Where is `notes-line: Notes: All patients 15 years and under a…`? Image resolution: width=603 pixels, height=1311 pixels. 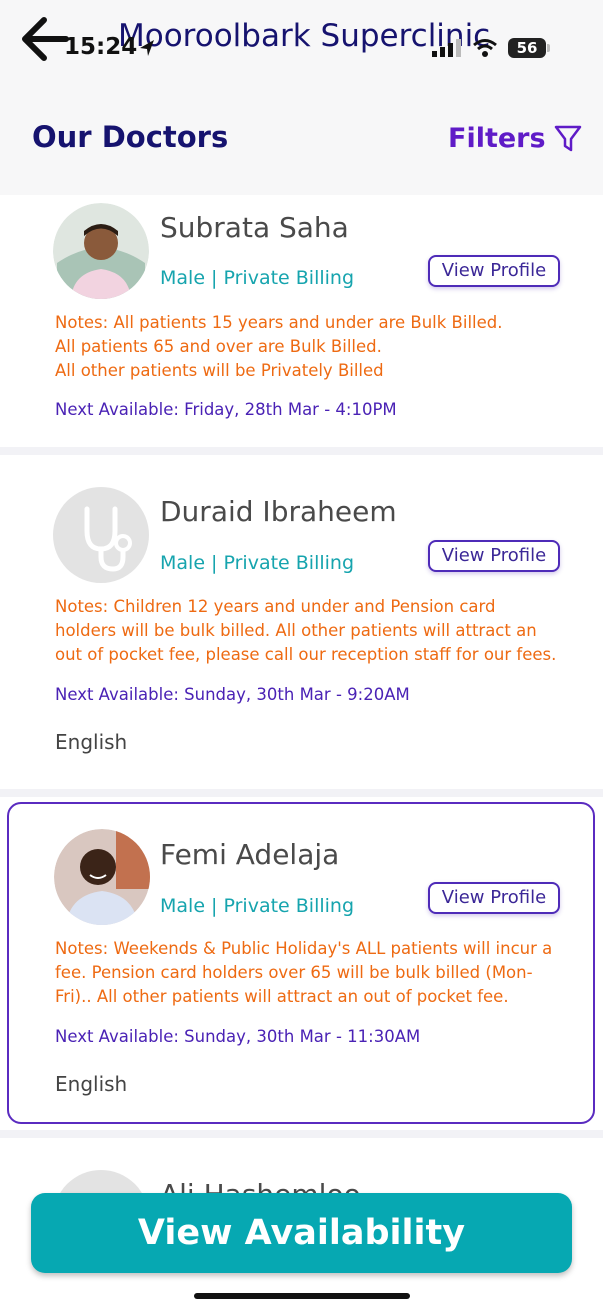
notes-line: Notes: All patients 15 years and under a… is located at coordinates (279, 322).